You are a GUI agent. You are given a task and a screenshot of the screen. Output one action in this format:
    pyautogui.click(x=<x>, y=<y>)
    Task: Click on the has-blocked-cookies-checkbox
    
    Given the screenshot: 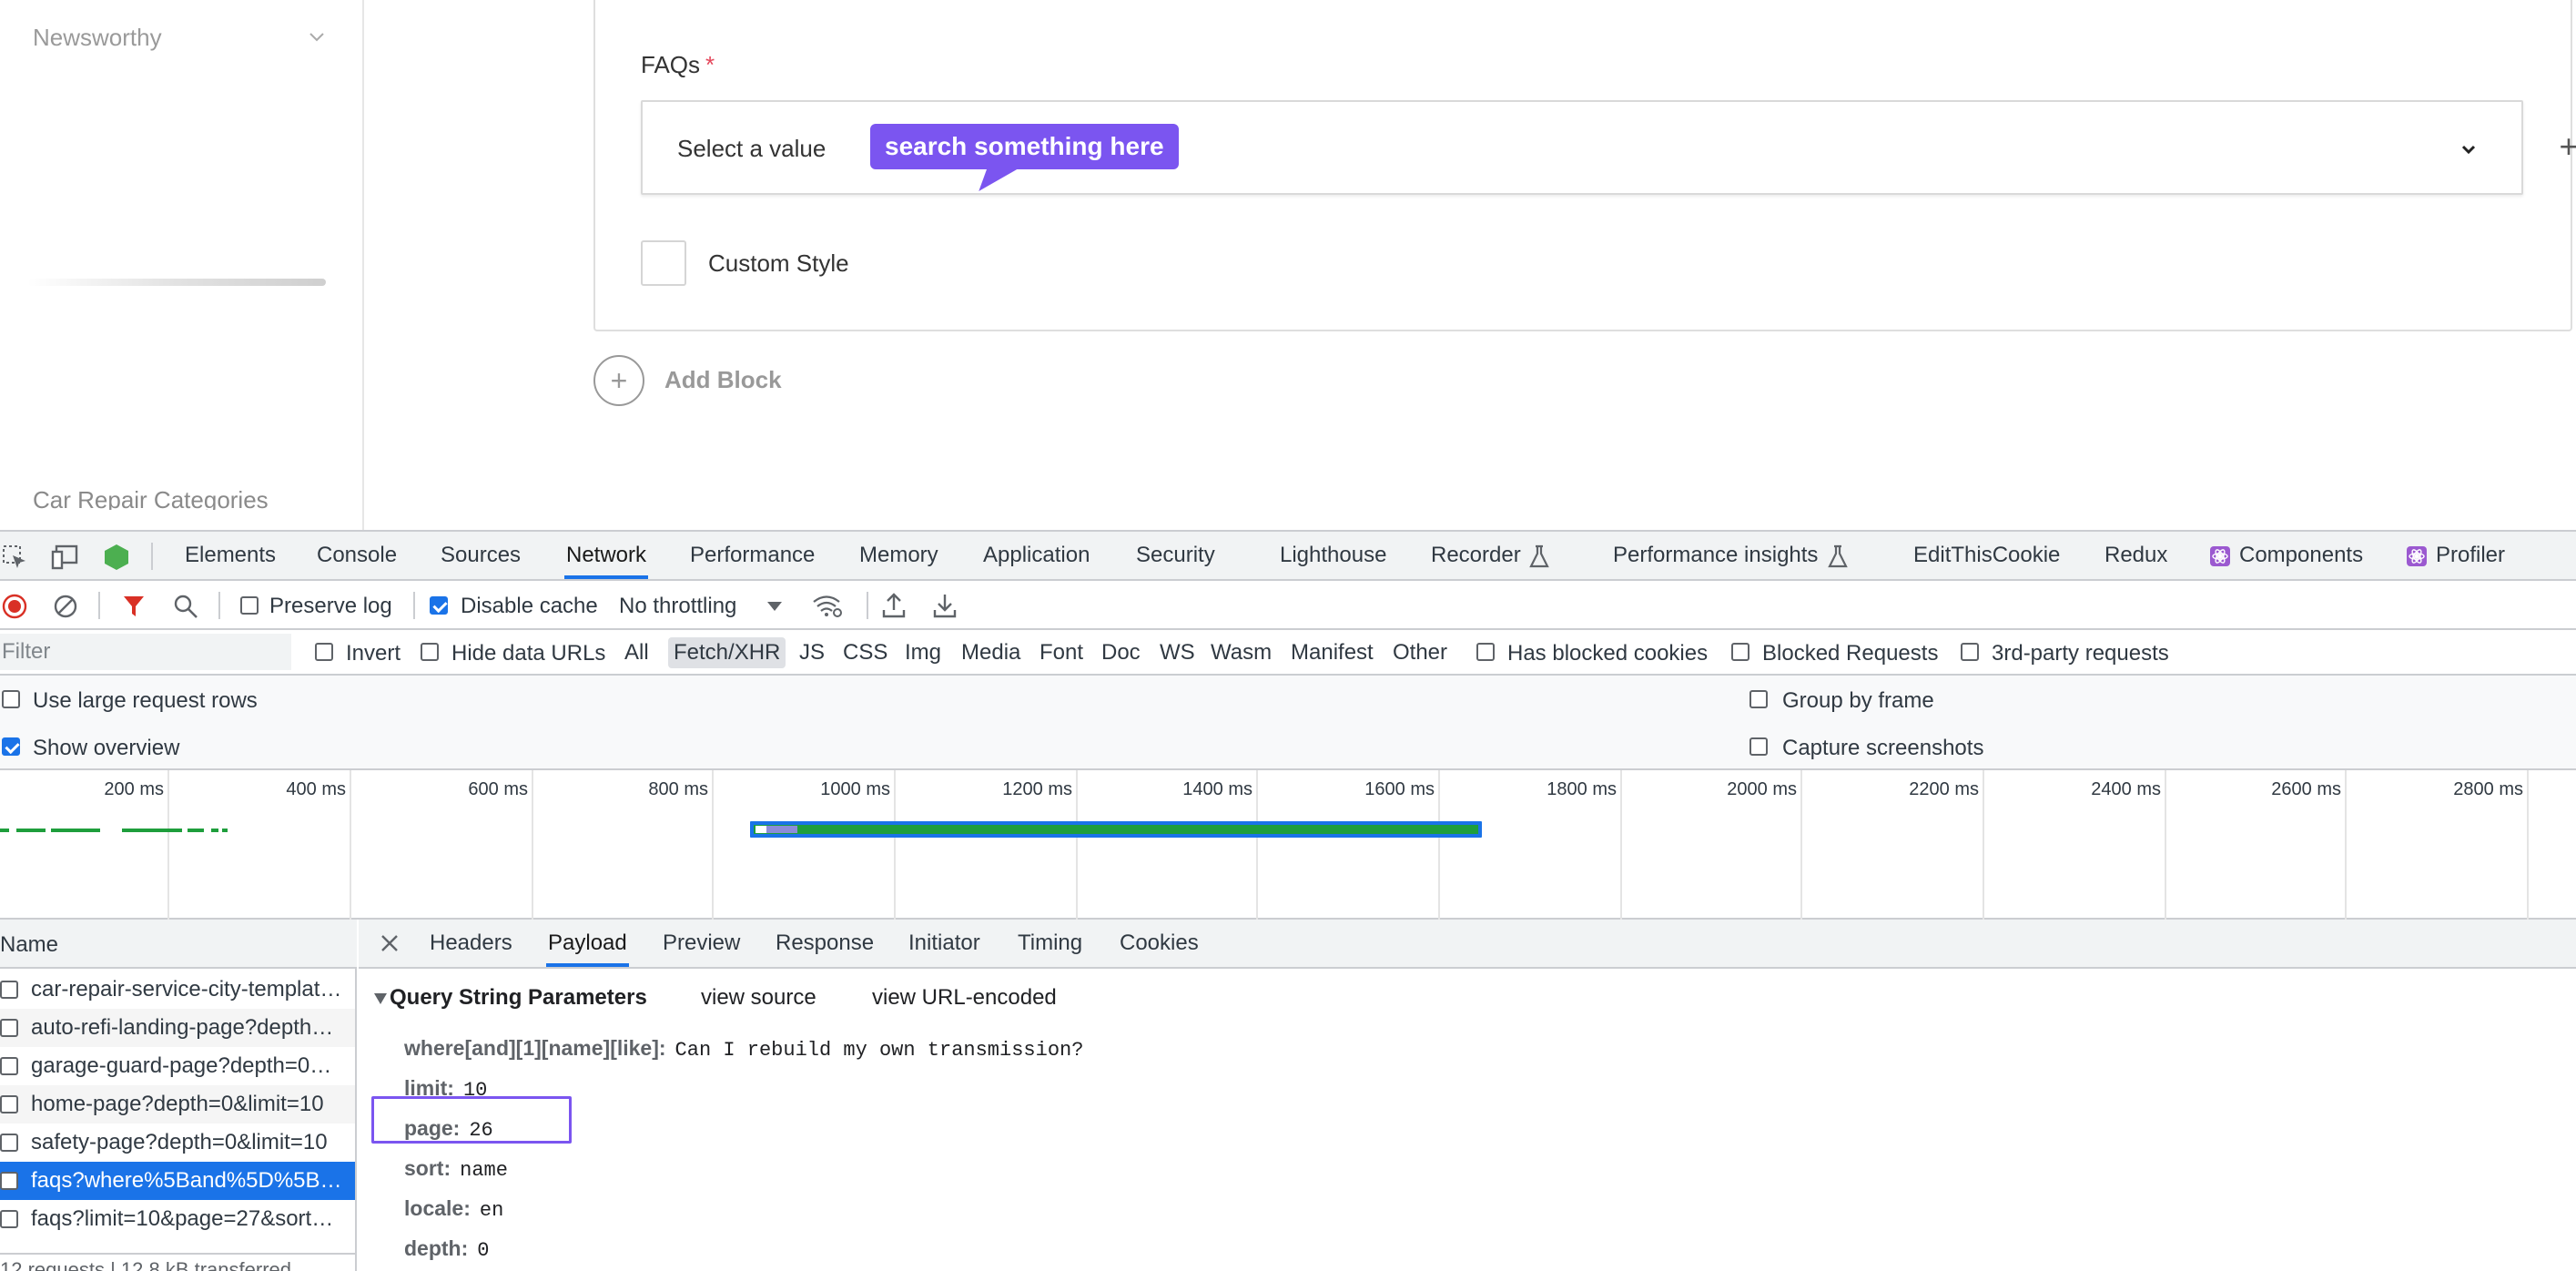 What is the action you would take?
    pyautogui.click(x=1485, y=652)
    